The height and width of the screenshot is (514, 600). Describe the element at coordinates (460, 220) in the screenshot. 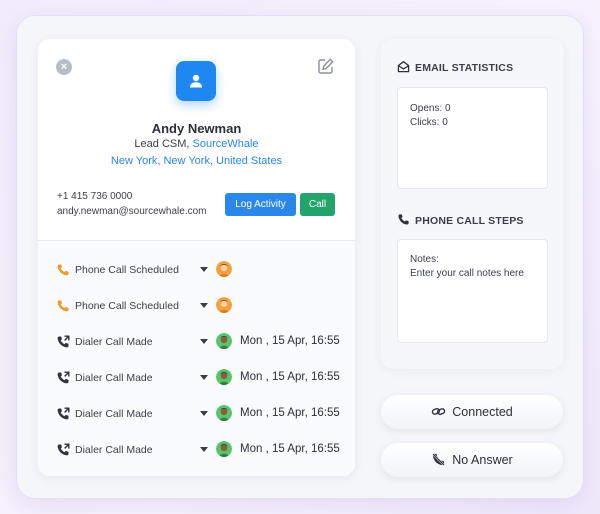

I see `phone-call-steps-heading: PHONE CALL STEPS` at that location.